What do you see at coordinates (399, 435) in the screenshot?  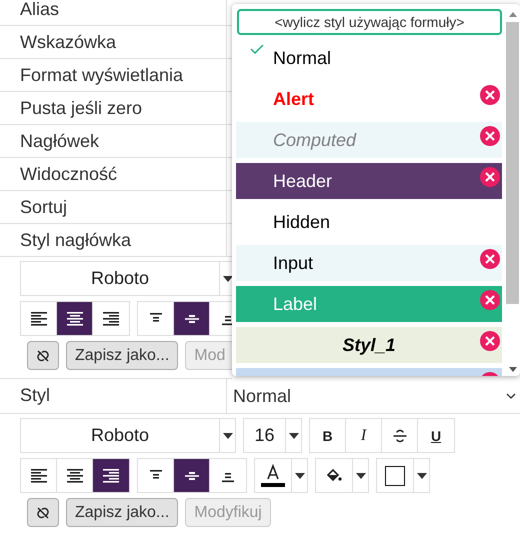 I see `strikethrough-icon` at bounding box center [399, 435].